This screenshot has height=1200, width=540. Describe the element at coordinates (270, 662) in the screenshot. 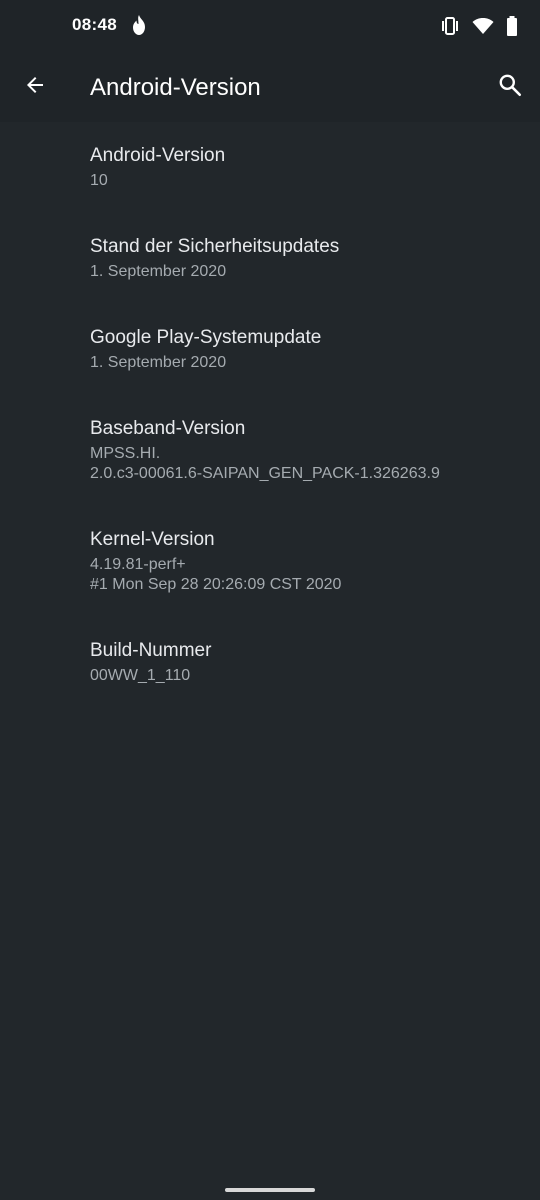

I see `list-item-build-number: Build-Nummer 00WW_1_110` at that location.